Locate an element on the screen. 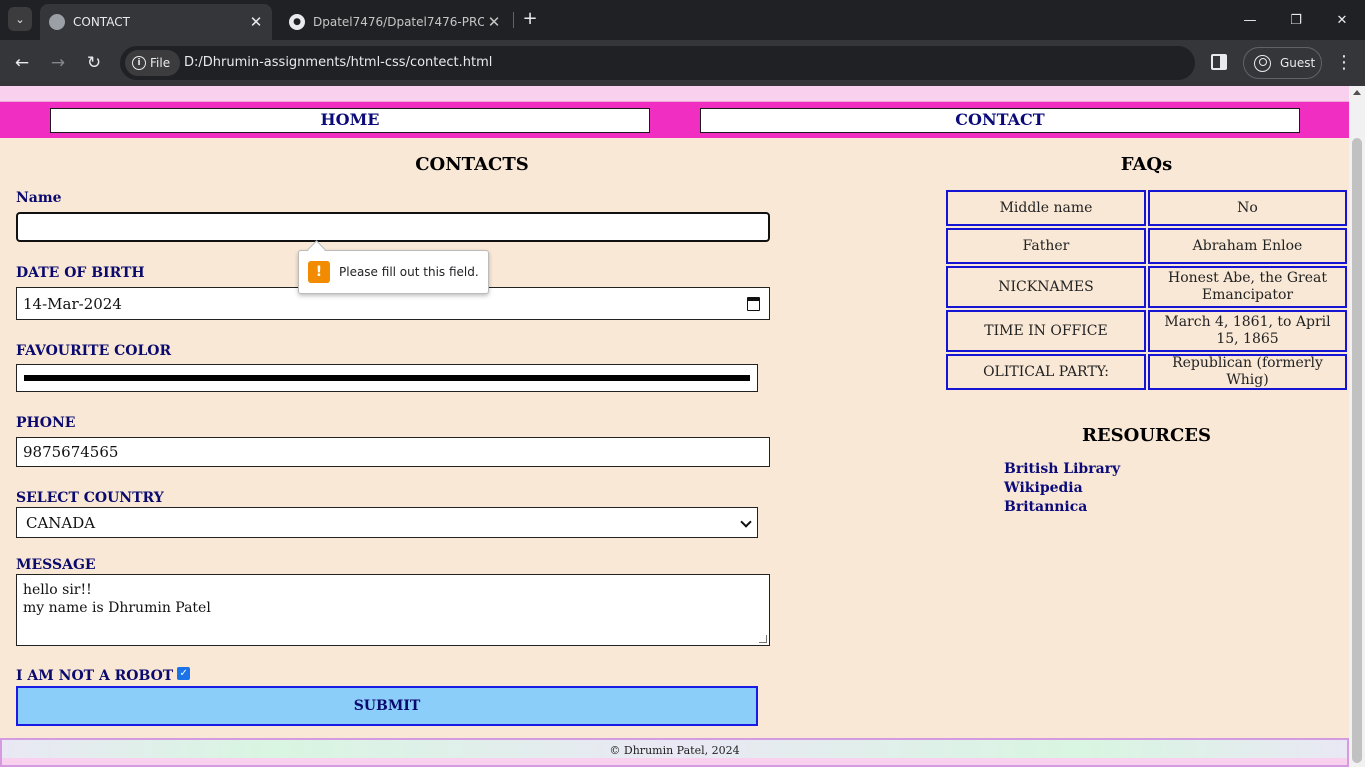 The width and height of the screenshot is (1365, 767). forward-button: → is located at coordinates (58, 63).